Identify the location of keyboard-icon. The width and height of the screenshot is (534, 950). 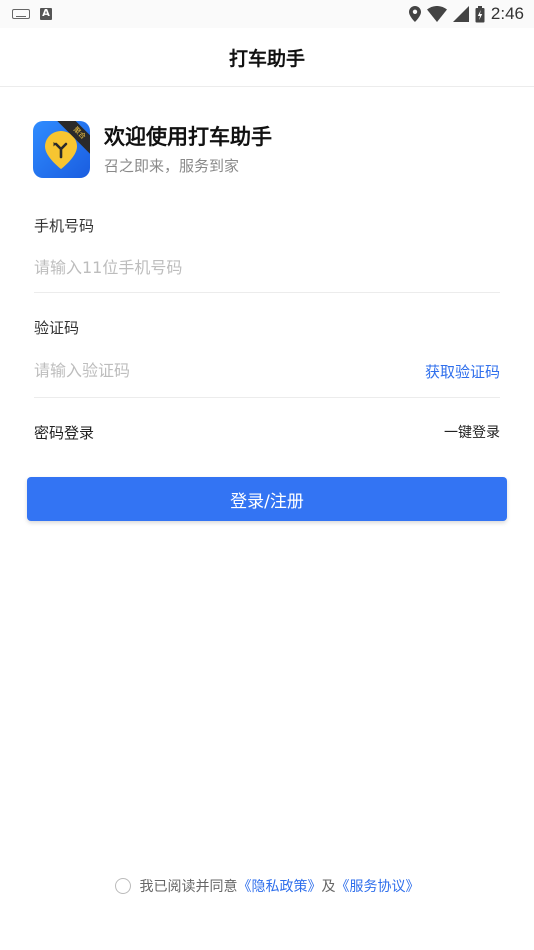
(21, 14).